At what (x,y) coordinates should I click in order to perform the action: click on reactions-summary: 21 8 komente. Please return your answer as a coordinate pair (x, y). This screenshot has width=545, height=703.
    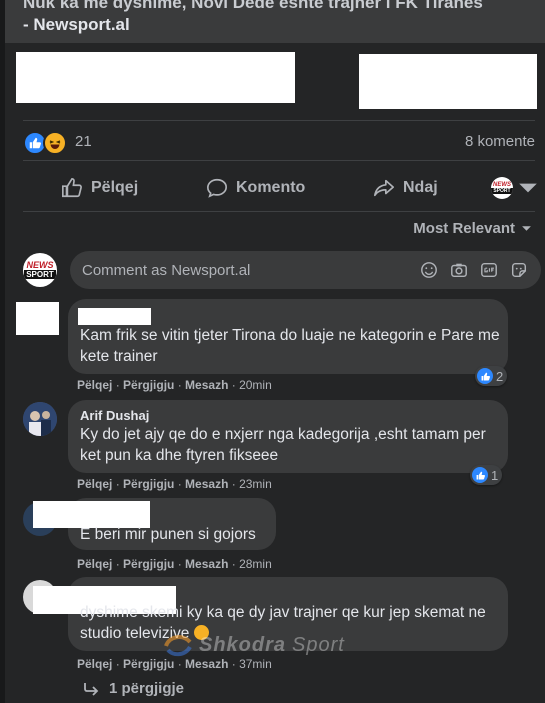
    Looking at the image, I should click on (279, 143).